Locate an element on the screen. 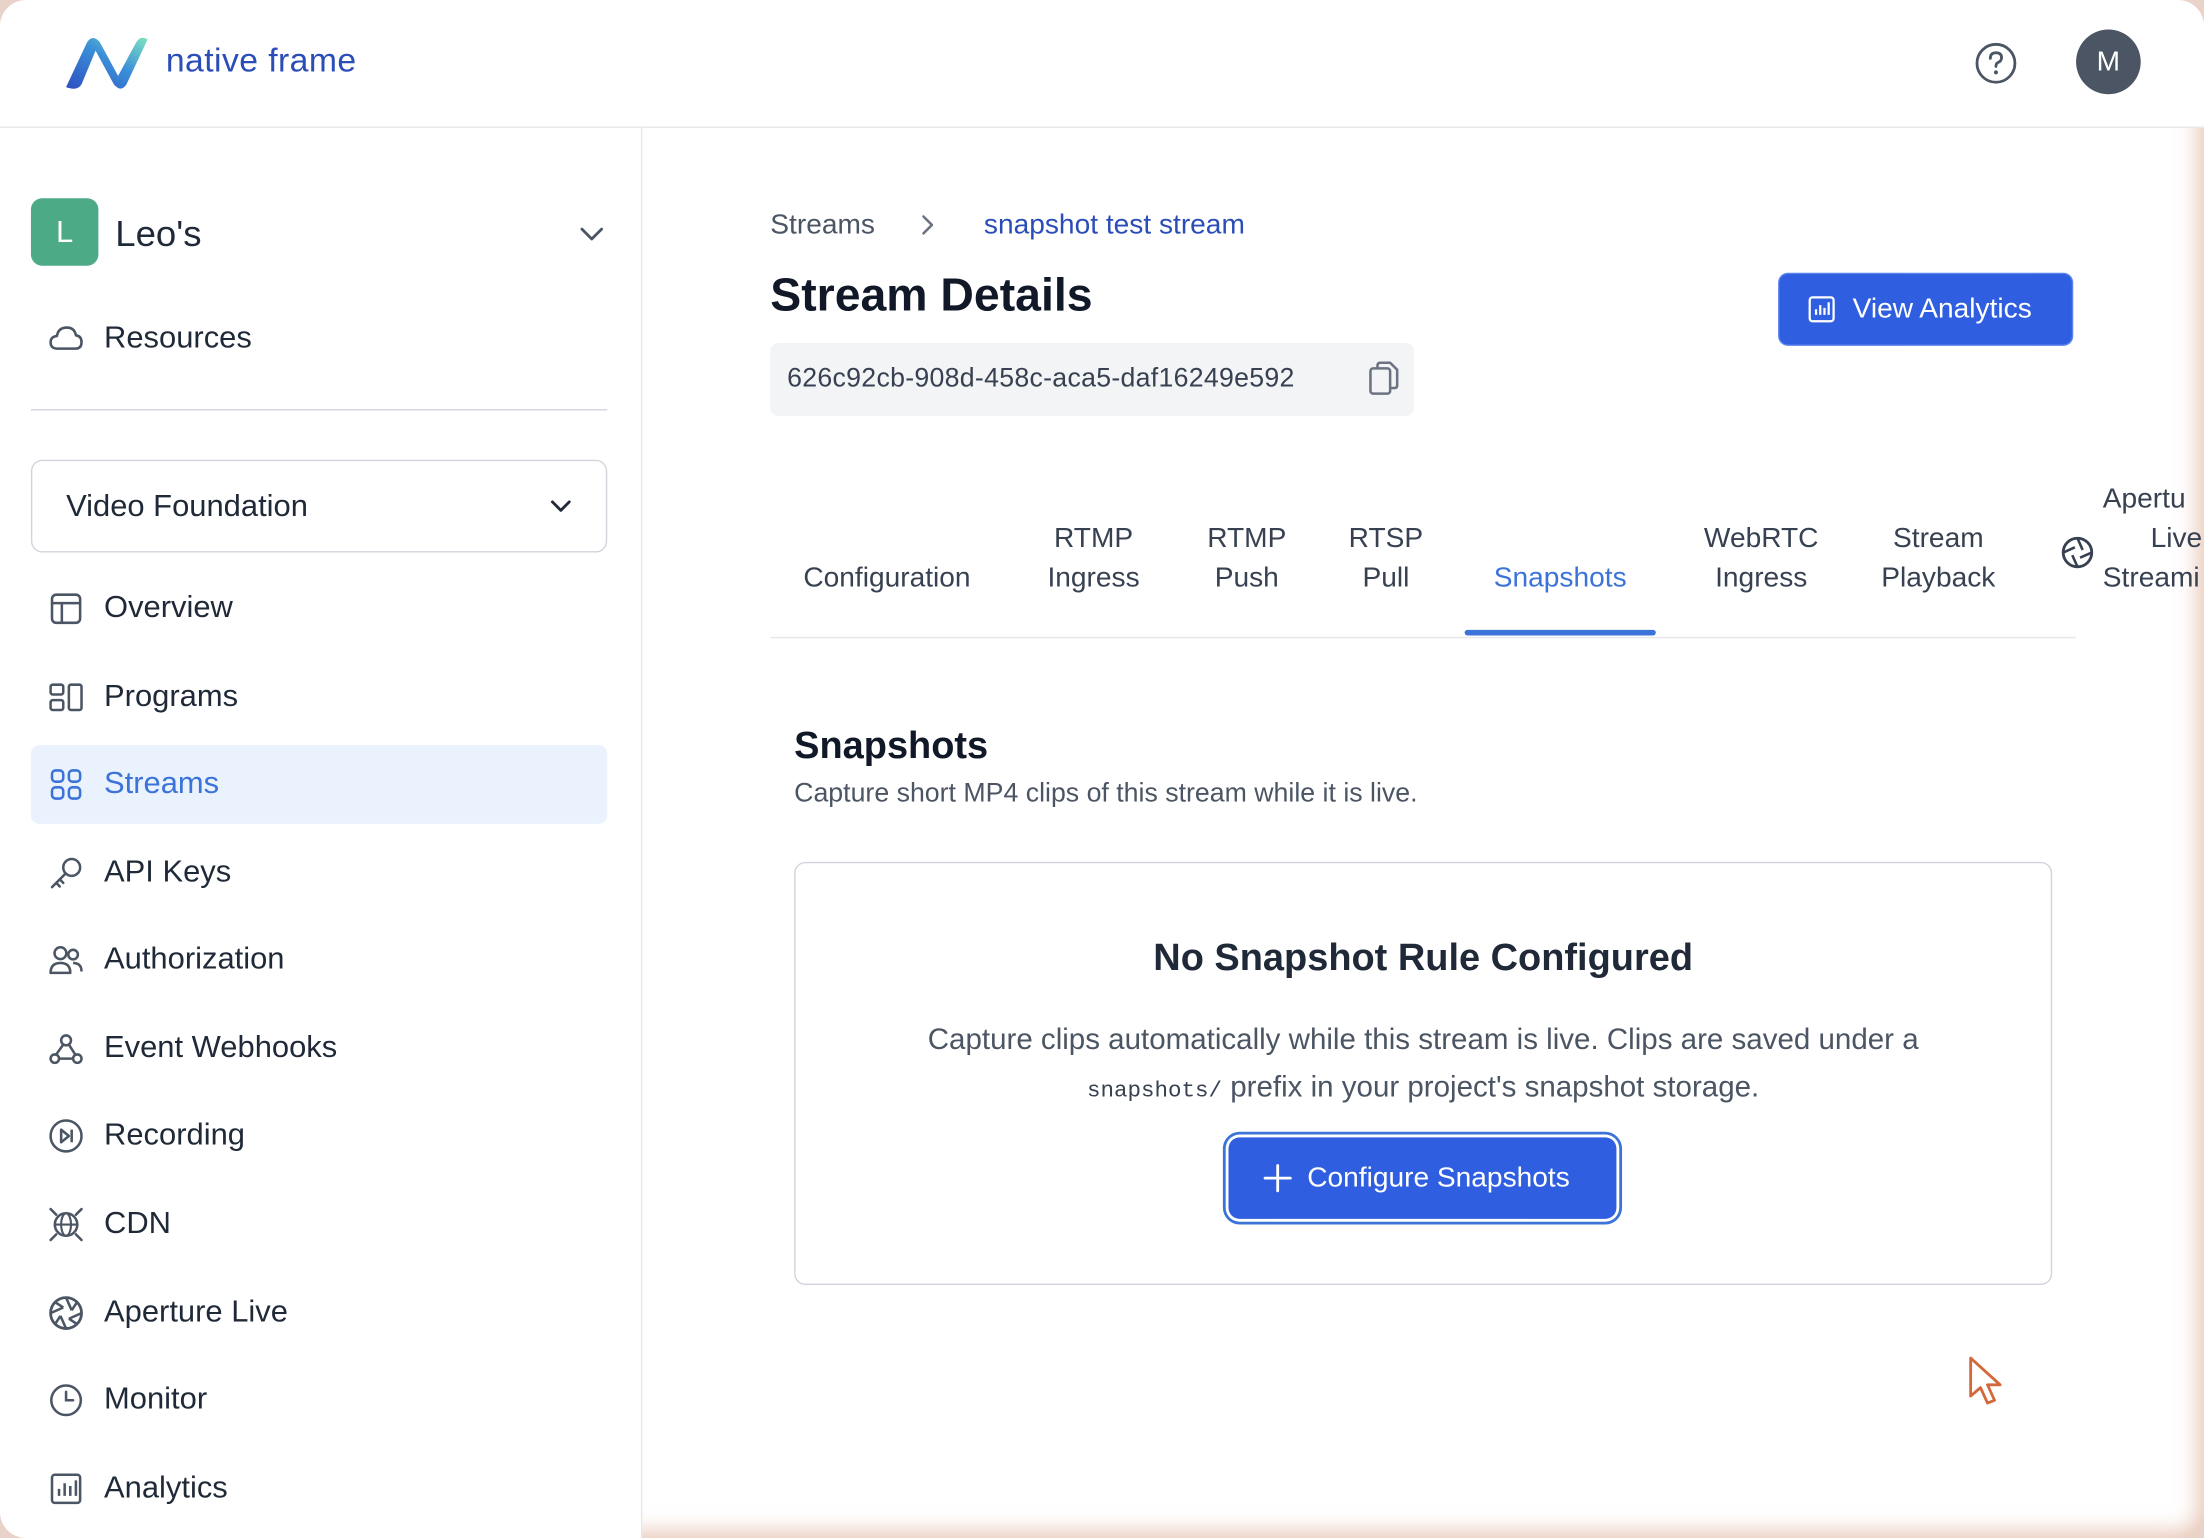 The width and height of the screenshot is (2204, 1538). sidebar-item-label: CDN is located at coordinates (138, 1222).